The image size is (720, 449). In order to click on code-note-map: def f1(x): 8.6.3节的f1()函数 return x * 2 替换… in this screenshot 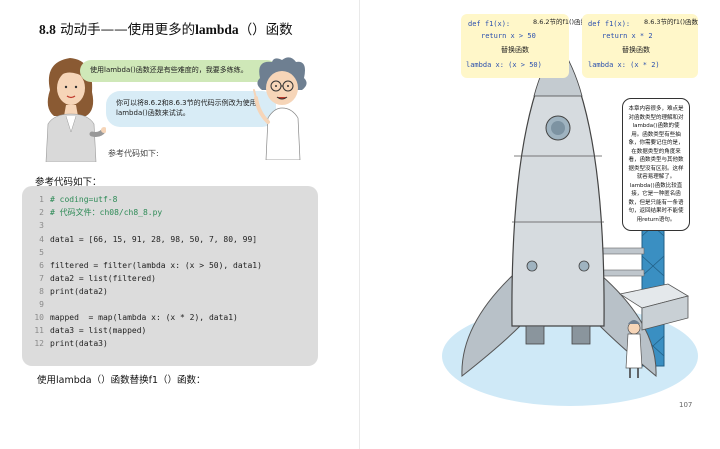, I will do `click(640, 46)`.